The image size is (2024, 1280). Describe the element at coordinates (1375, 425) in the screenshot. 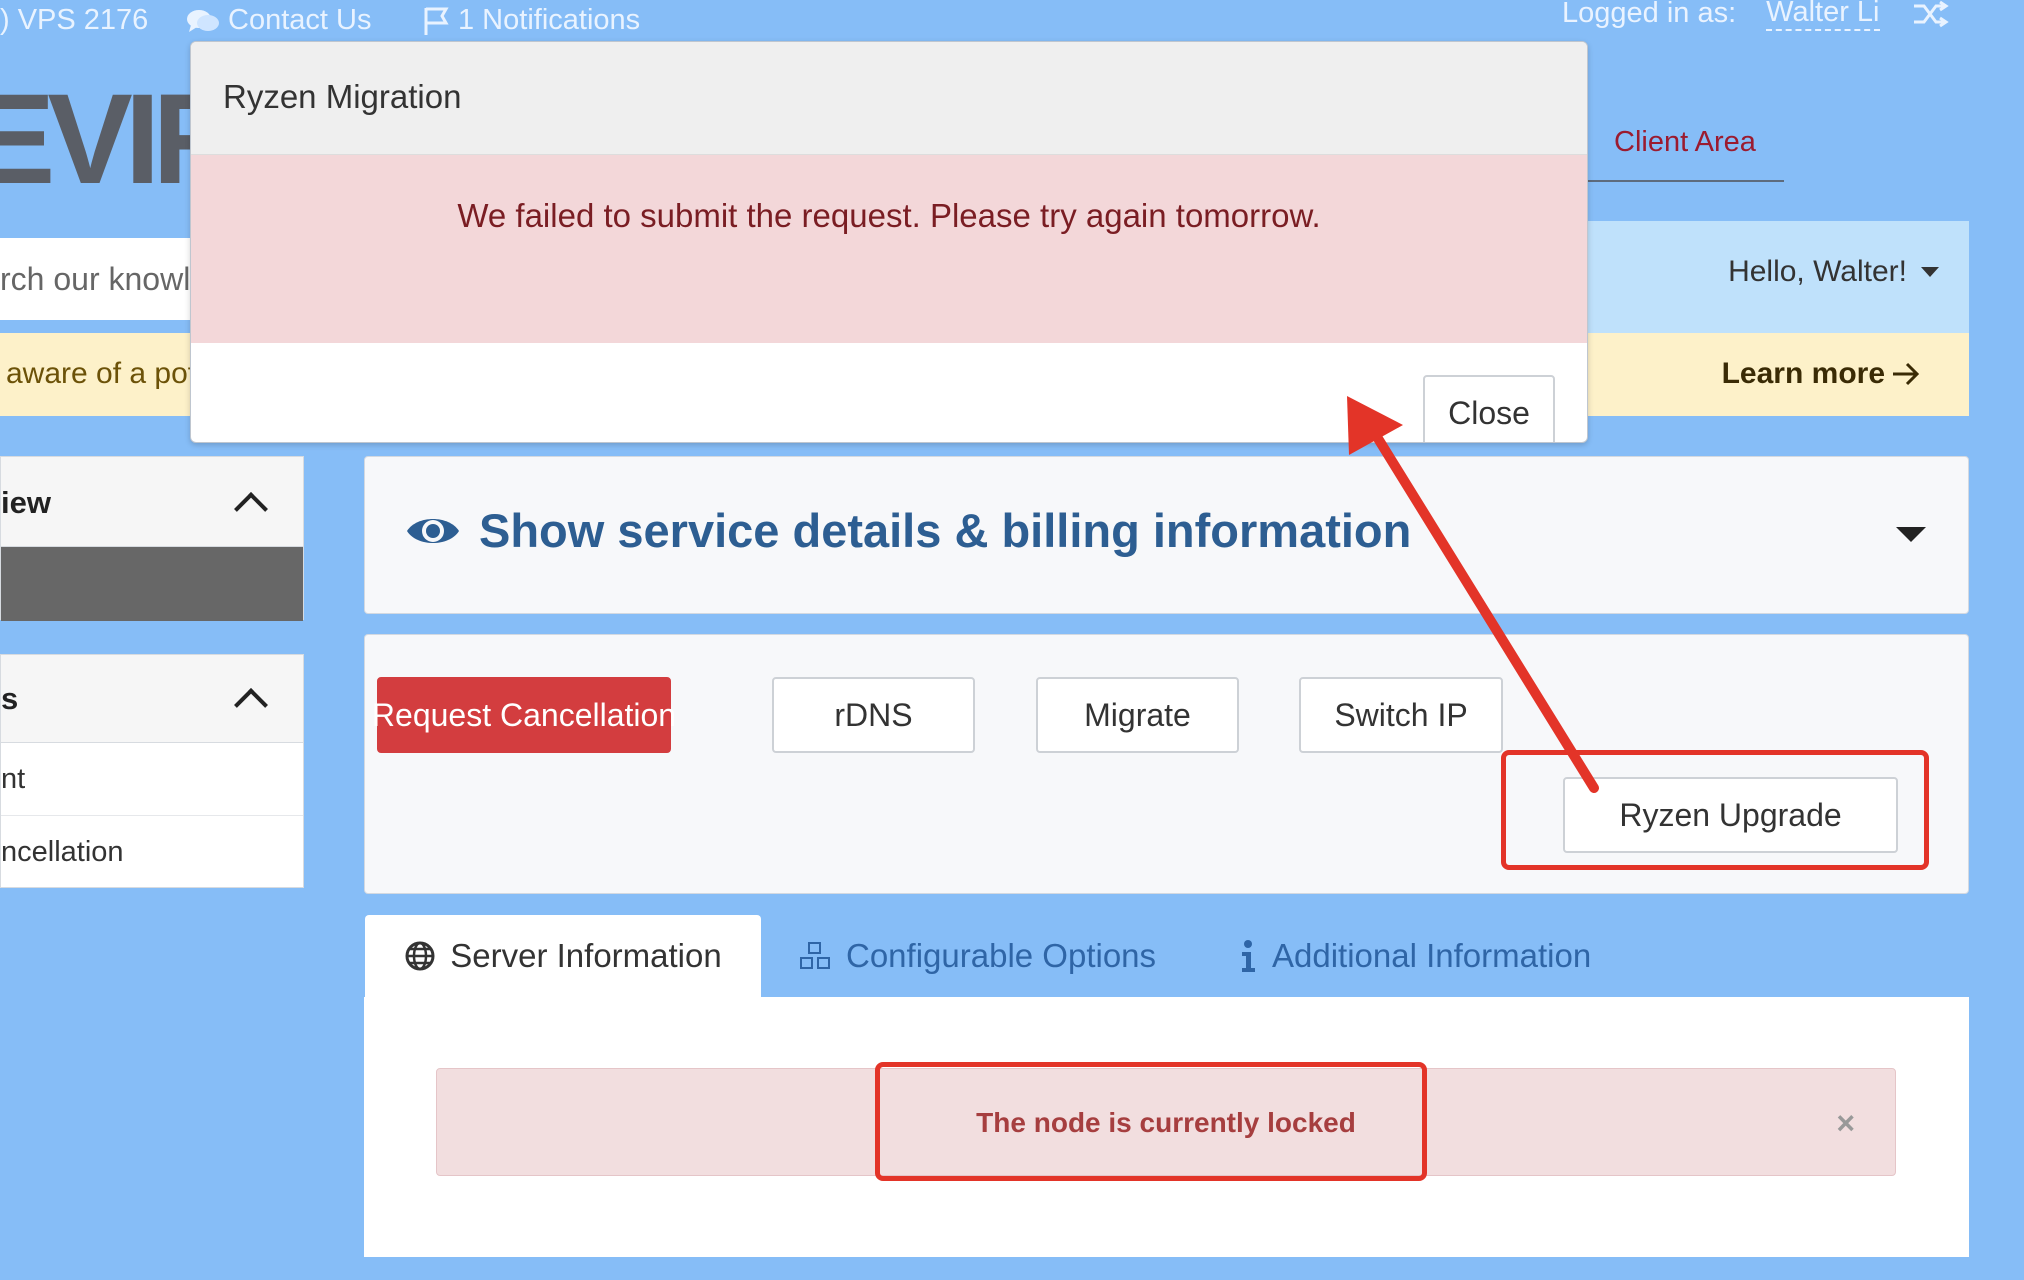

I see `annotation-arrow-head` at that location.